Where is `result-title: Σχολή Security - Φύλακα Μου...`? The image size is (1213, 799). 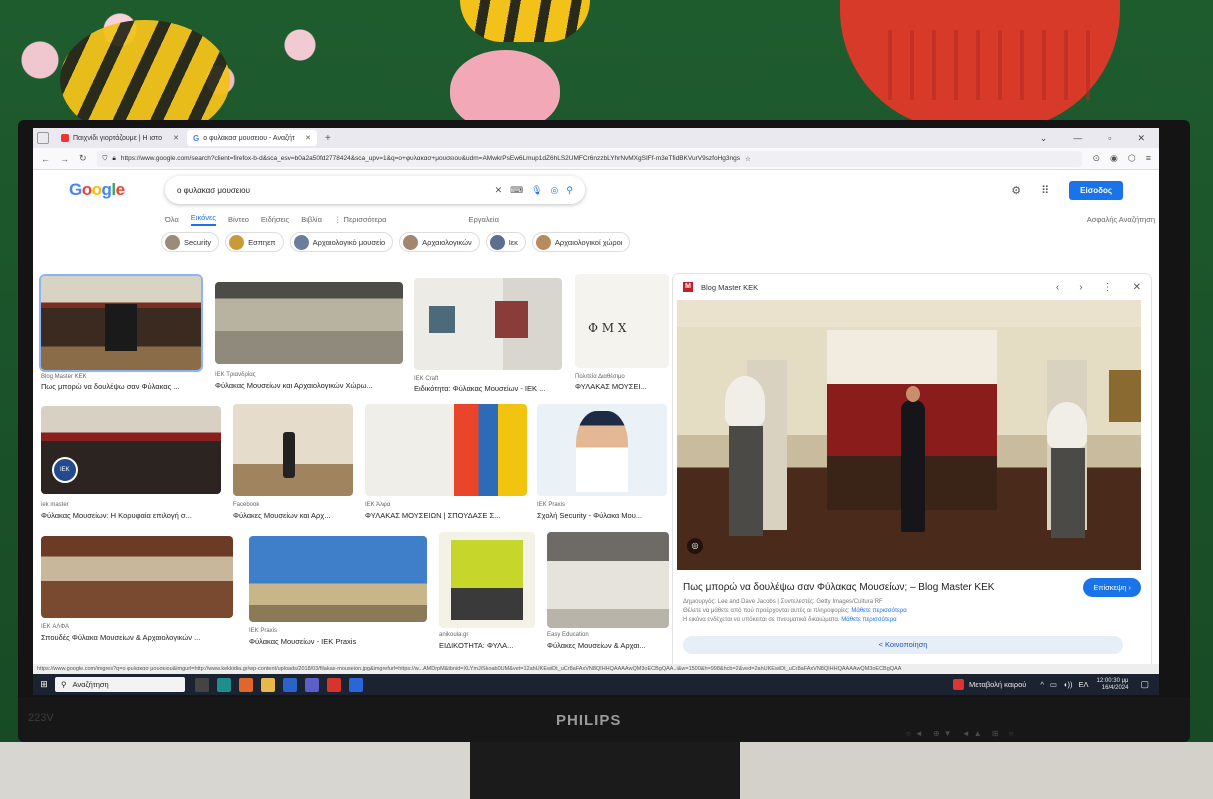 result-title: Σχολή Security - Φύλακα Μου... is located at coordinates (602, 515).